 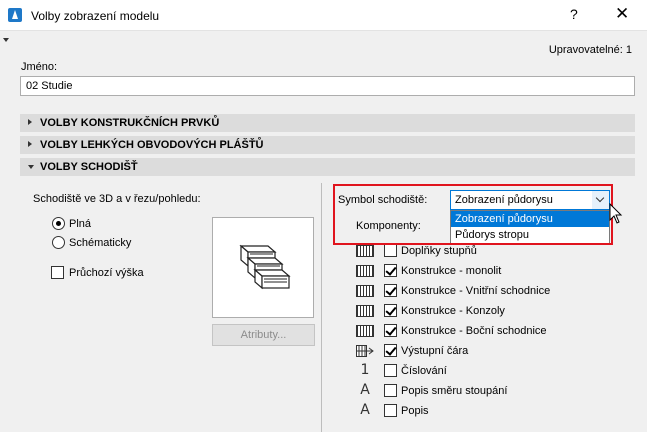 What do you see at coordinates (474, 331) in the screenshot?
I see `component-label: Konstrukce - Boční schodnice` at bounding box center [474, 331].